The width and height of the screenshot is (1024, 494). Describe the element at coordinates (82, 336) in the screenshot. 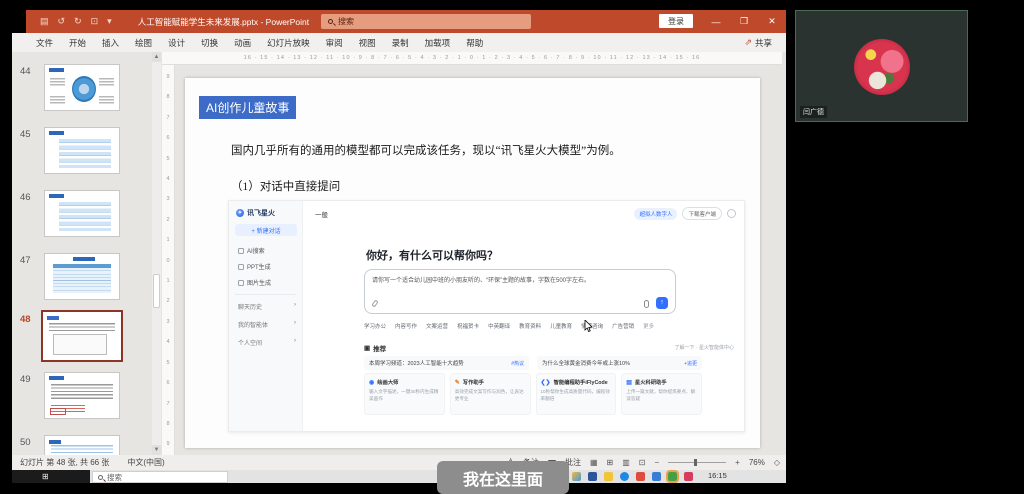

I see `slide-thumbnail-48-selected` at that location.